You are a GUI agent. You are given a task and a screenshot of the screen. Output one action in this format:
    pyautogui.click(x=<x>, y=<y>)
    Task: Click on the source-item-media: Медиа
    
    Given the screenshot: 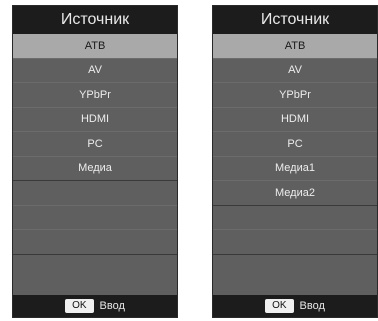 What is the action you would take?
    pyautogui.click(x=95, y=169)
    